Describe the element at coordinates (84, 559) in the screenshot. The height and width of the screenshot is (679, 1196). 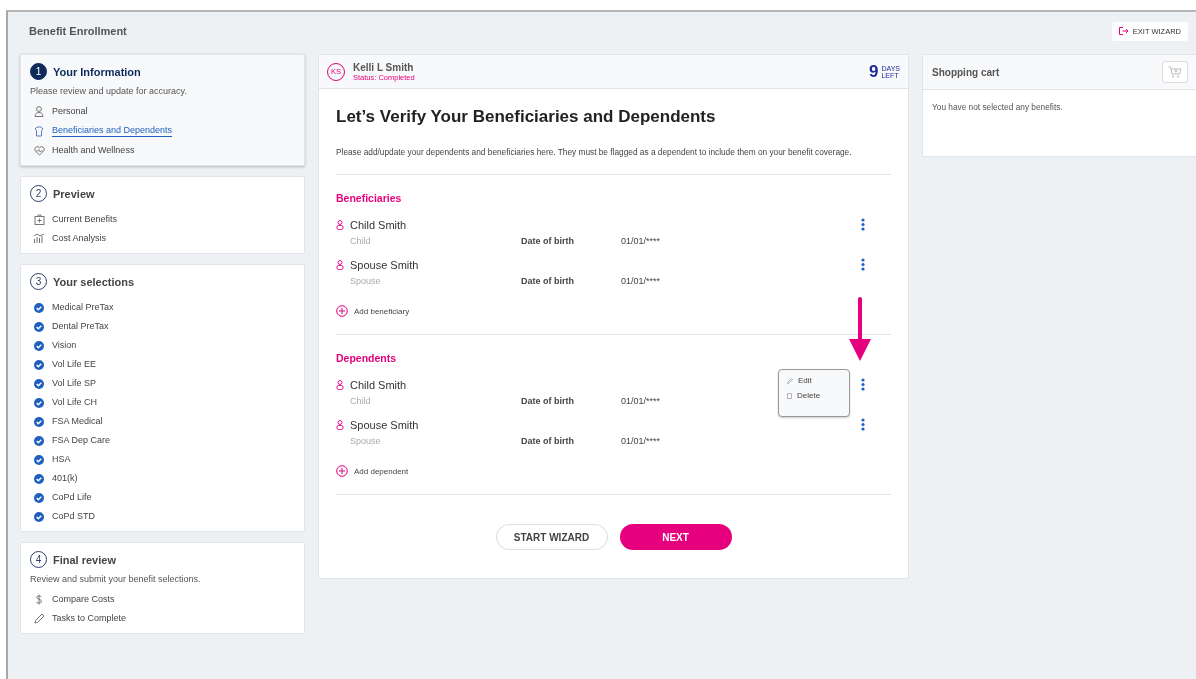
I see `step-title: Final review` at that location.